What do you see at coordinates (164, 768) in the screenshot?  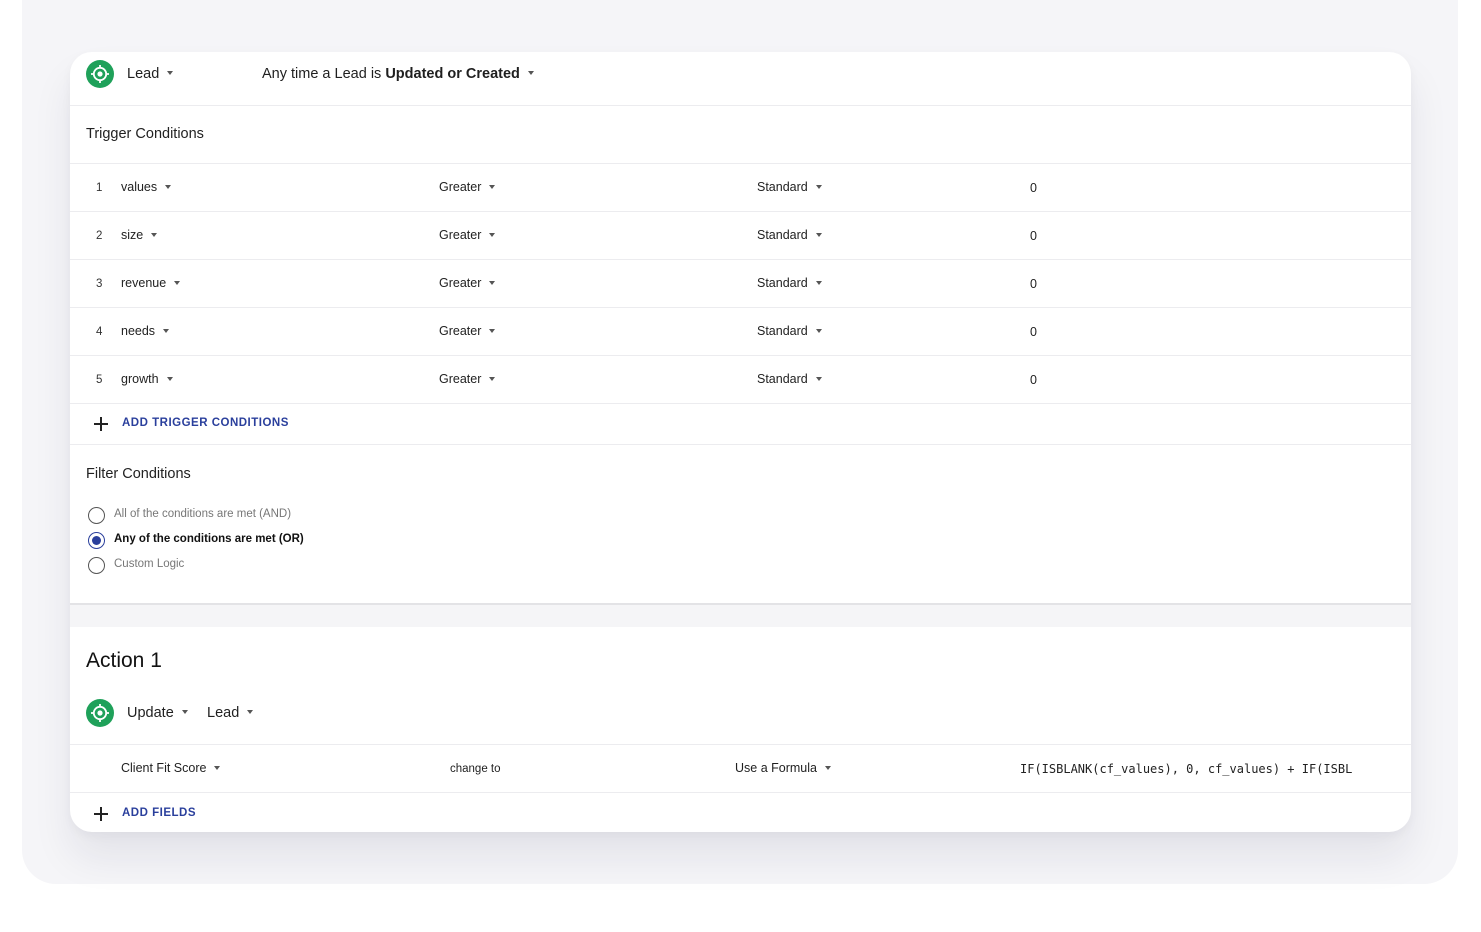 I see `action-field-label: Client Fit Score` at bounding box center [164, 768].